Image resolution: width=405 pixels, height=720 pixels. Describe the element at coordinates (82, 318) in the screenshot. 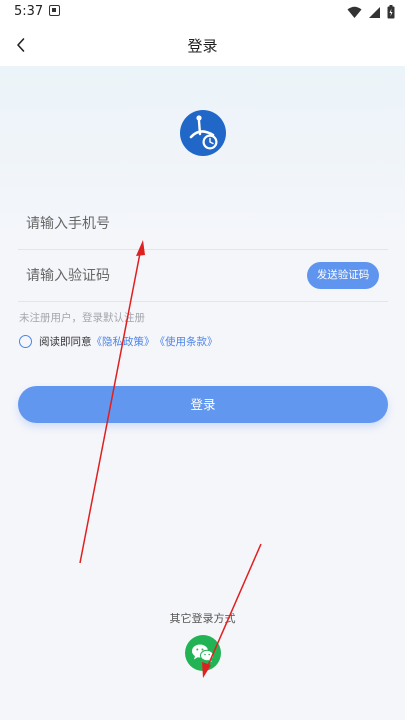

I see `register-hint: 未注册用户，登录默认注册` at that location.